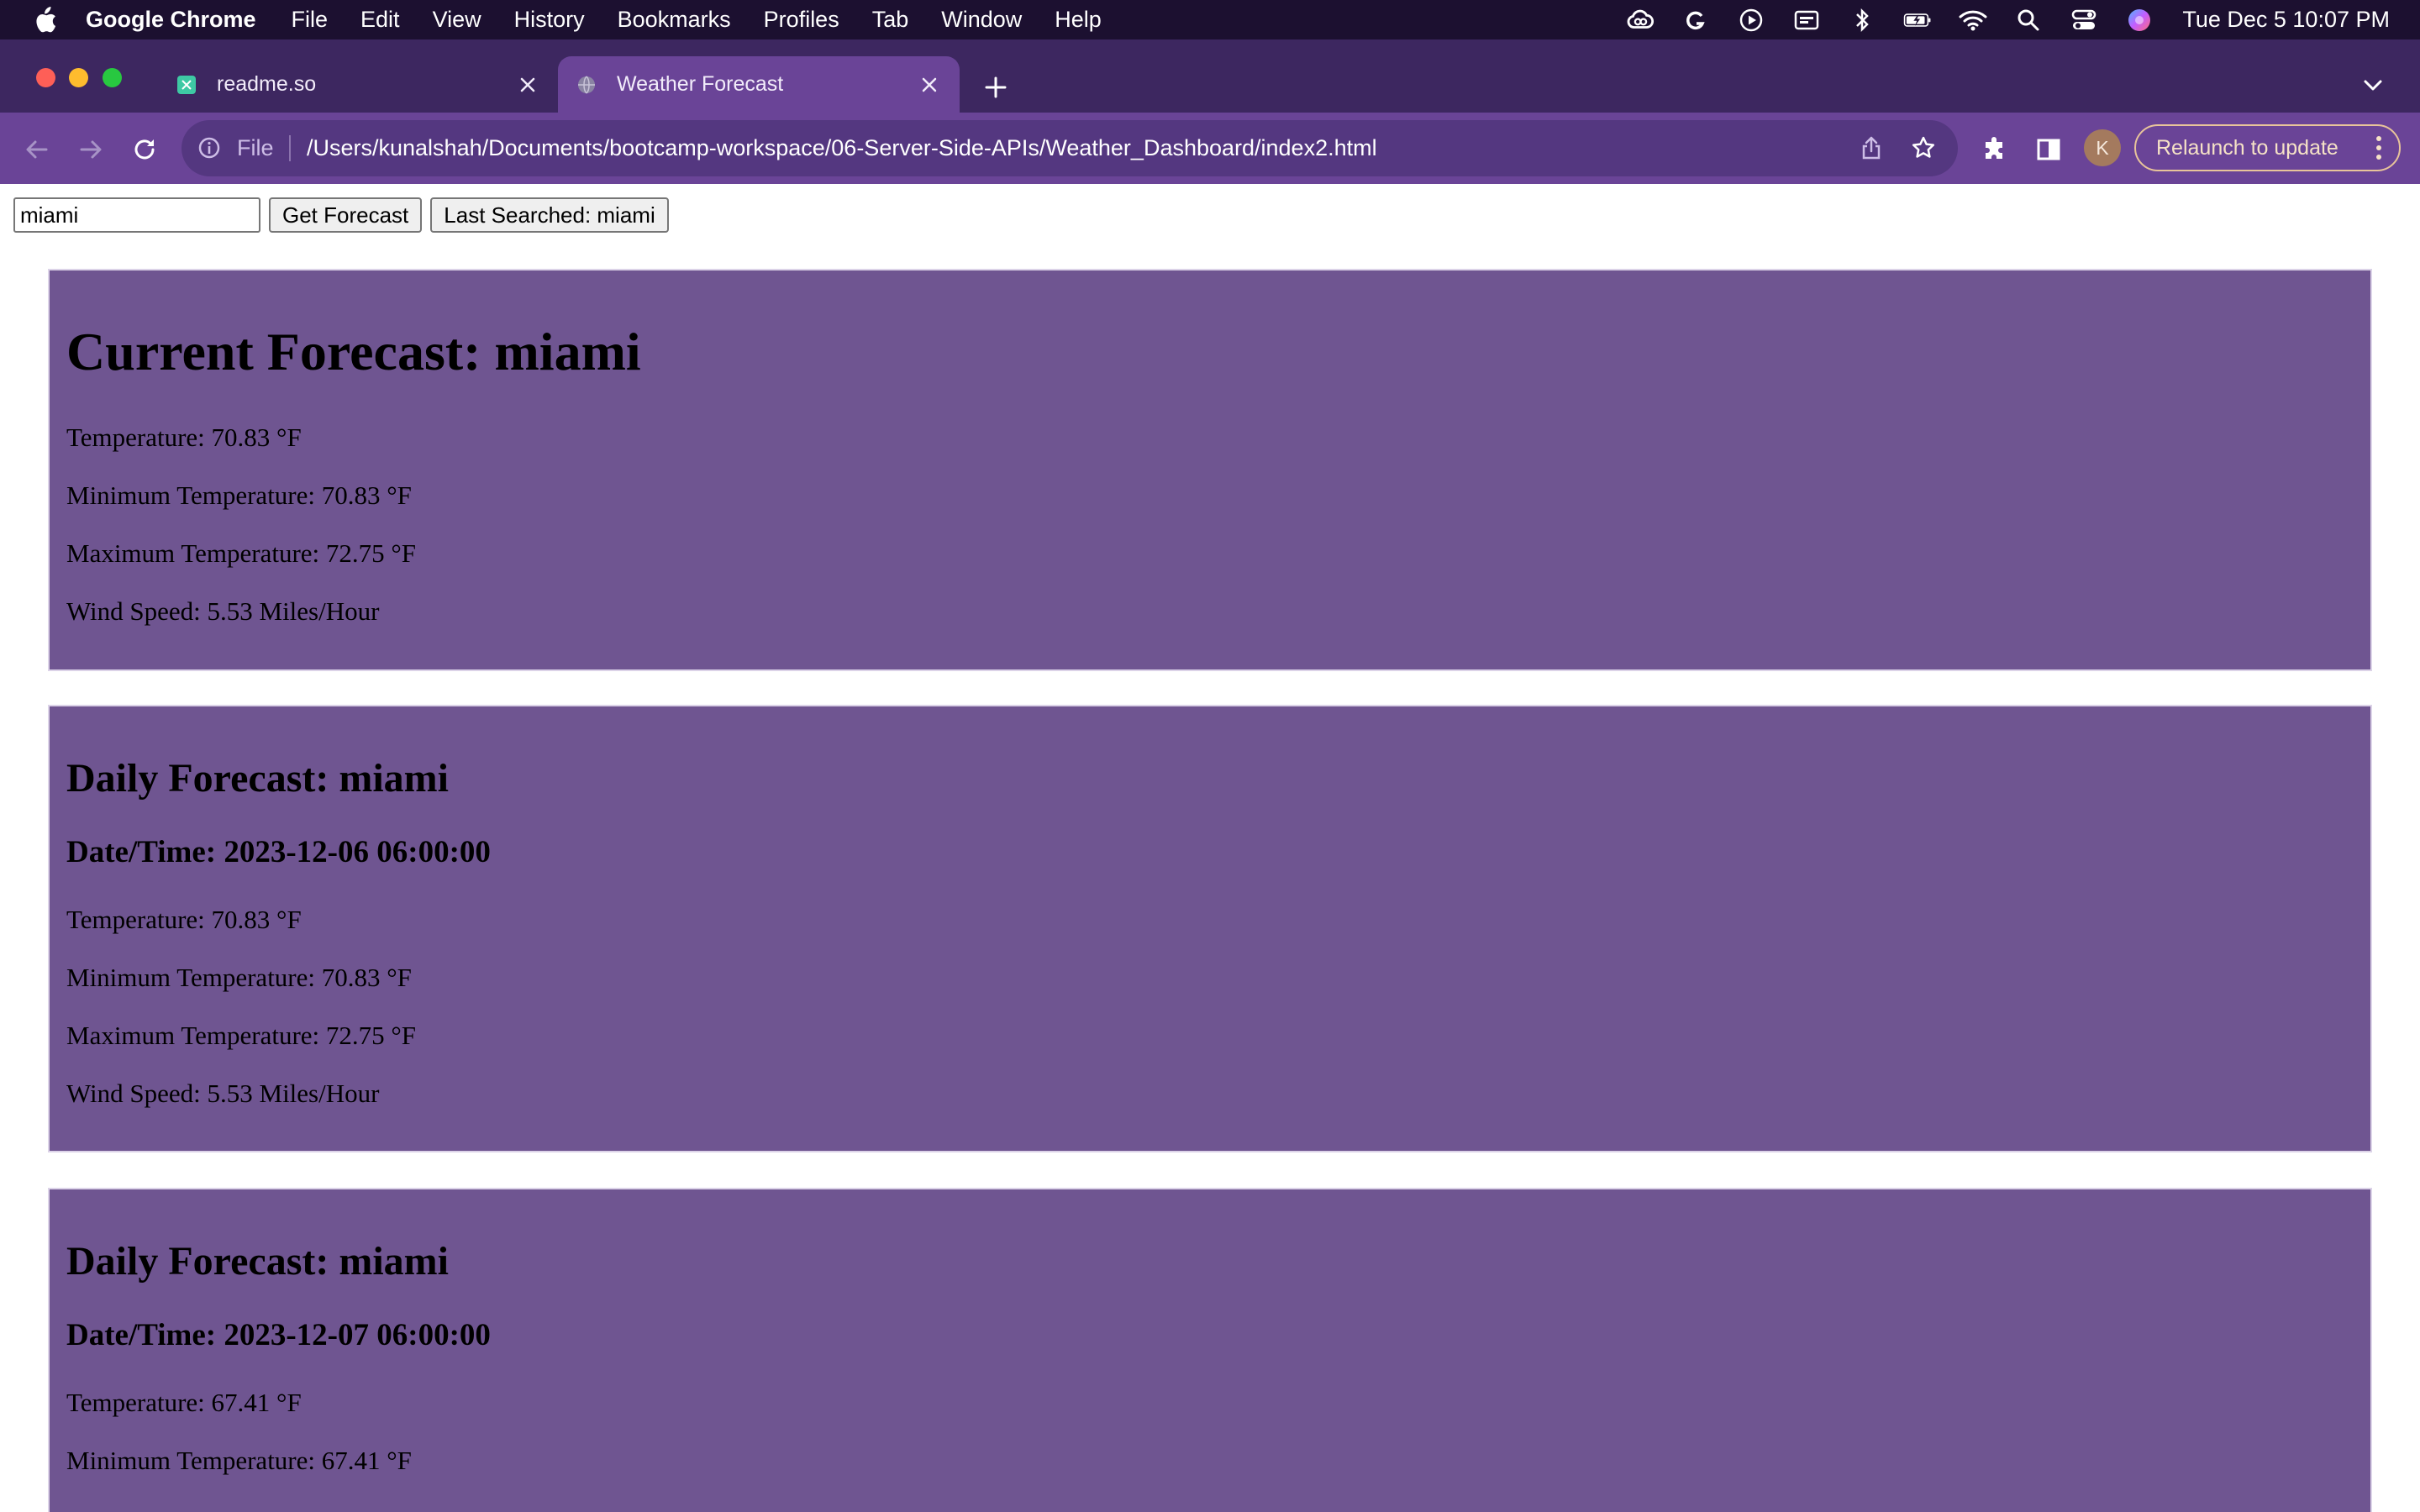 The width and height of the screenshot is (2420, 1512). I want to click on share-icon, so click(1871, 148).